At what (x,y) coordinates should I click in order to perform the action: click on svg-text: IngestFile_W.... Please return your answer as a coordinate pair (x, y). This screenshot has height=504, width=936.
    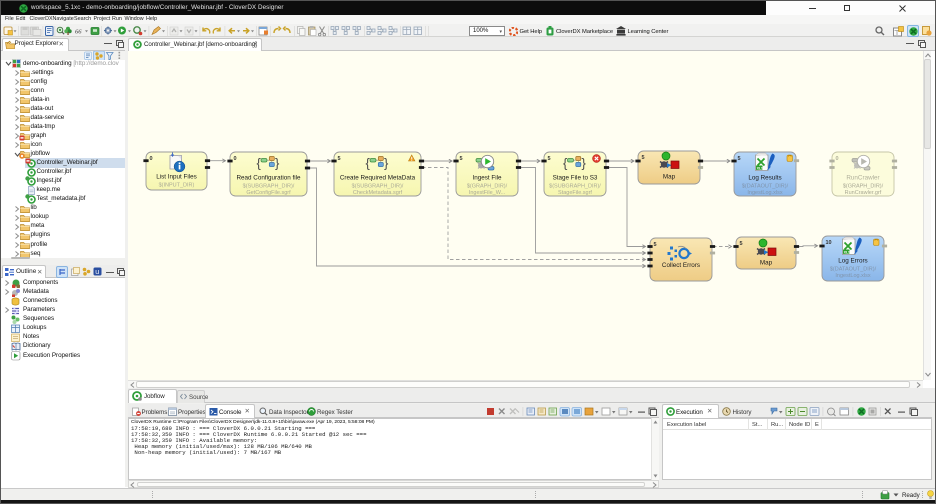
    Looking at the image, I should click on (487, 193).